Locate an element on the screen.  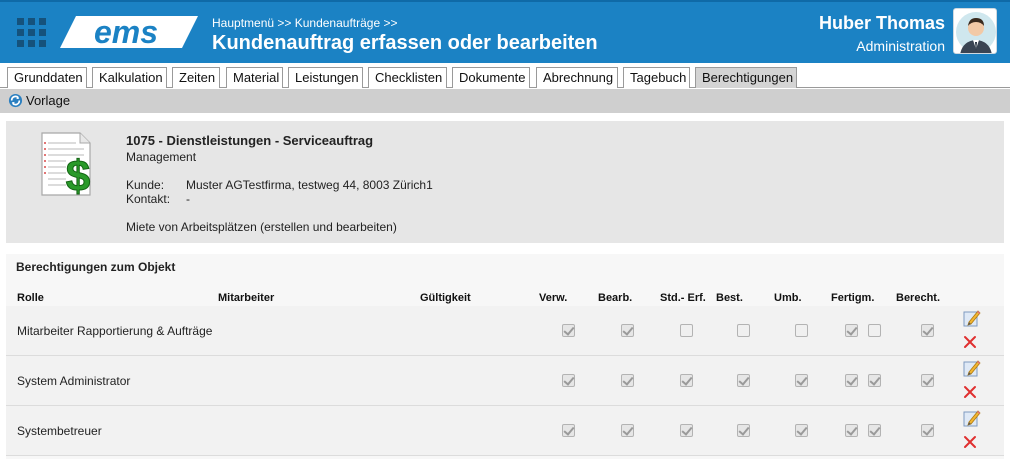
vorlage-label: Vorlage is located at coordinates (48, 100).